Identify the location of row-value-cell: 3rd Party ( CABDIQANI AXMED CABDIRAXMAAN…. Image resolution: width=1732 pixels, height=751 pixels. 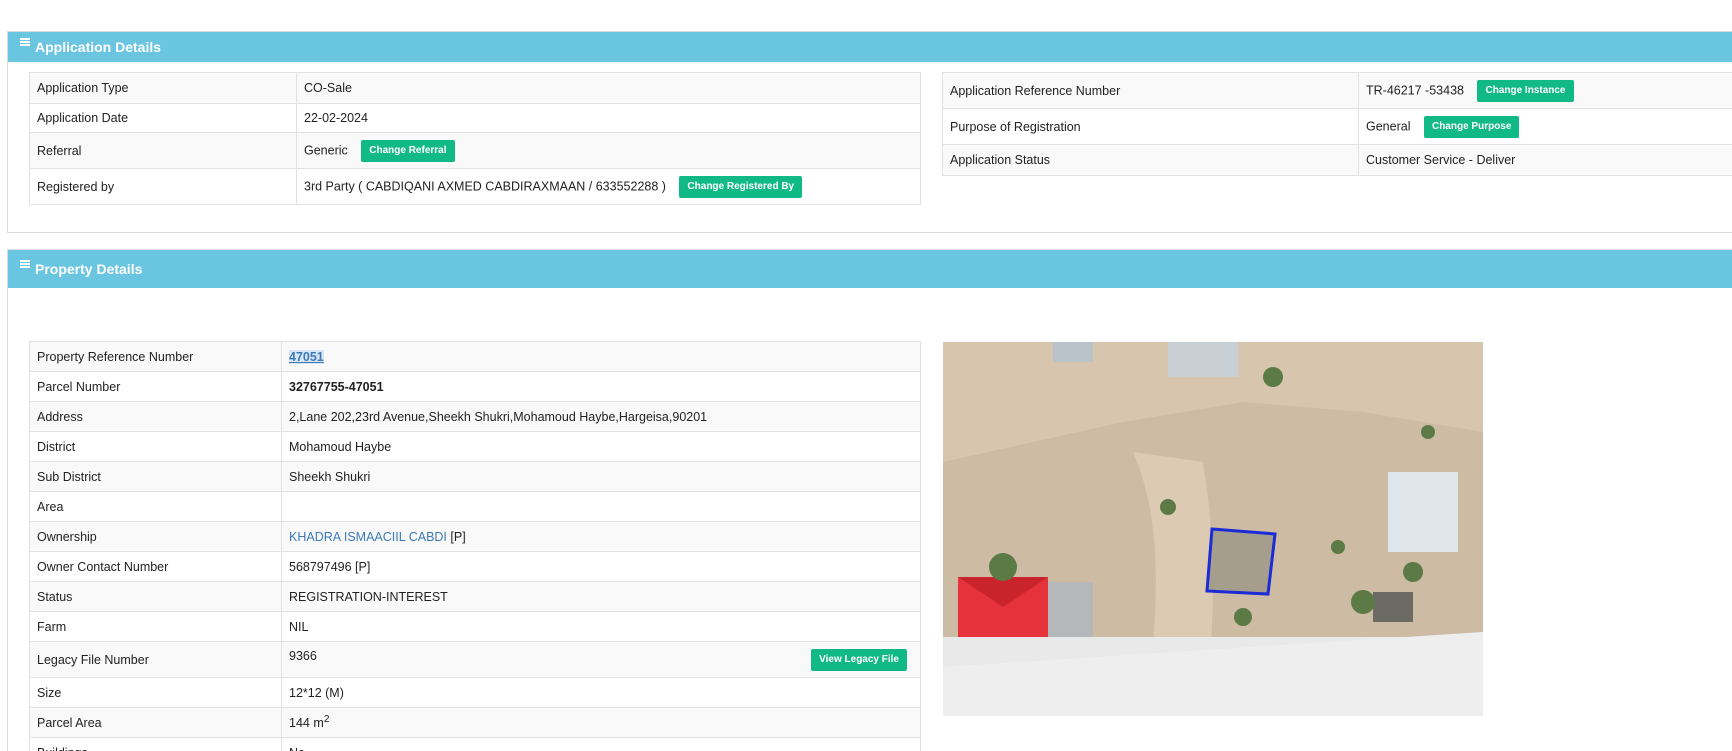
(608, 186).